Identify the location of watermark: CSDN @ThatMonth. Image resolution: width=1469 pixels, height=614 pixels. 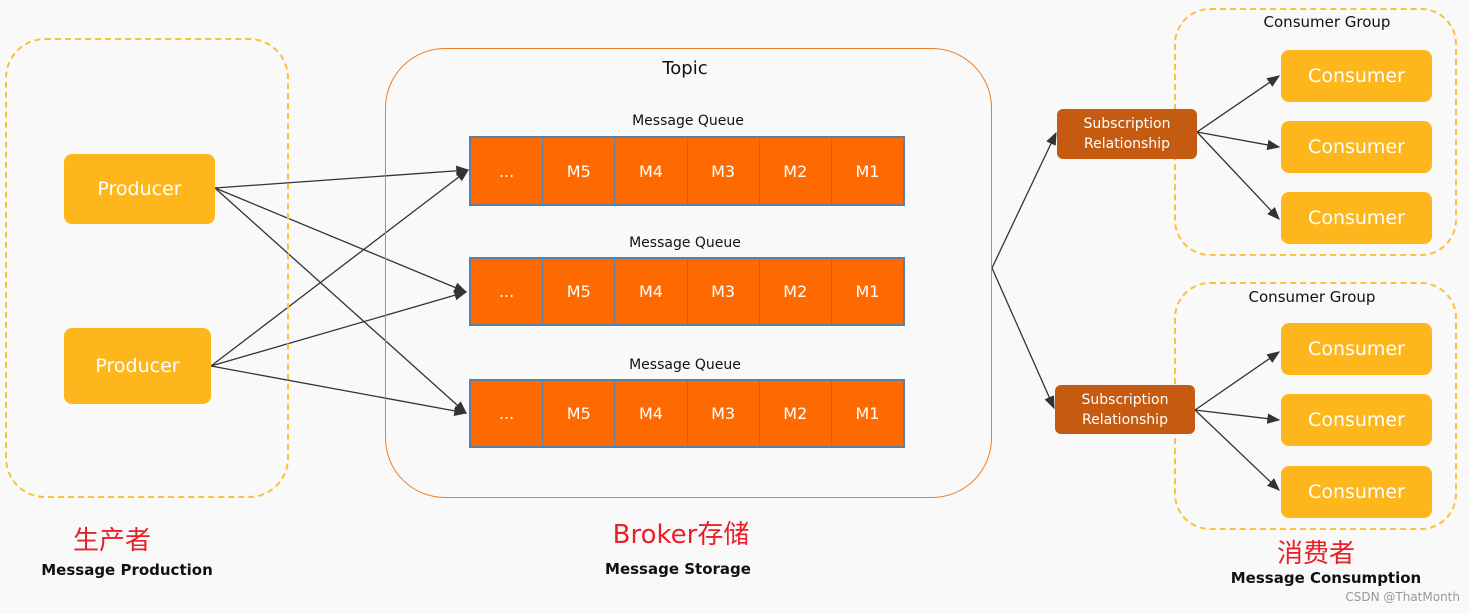
(1402, 597).